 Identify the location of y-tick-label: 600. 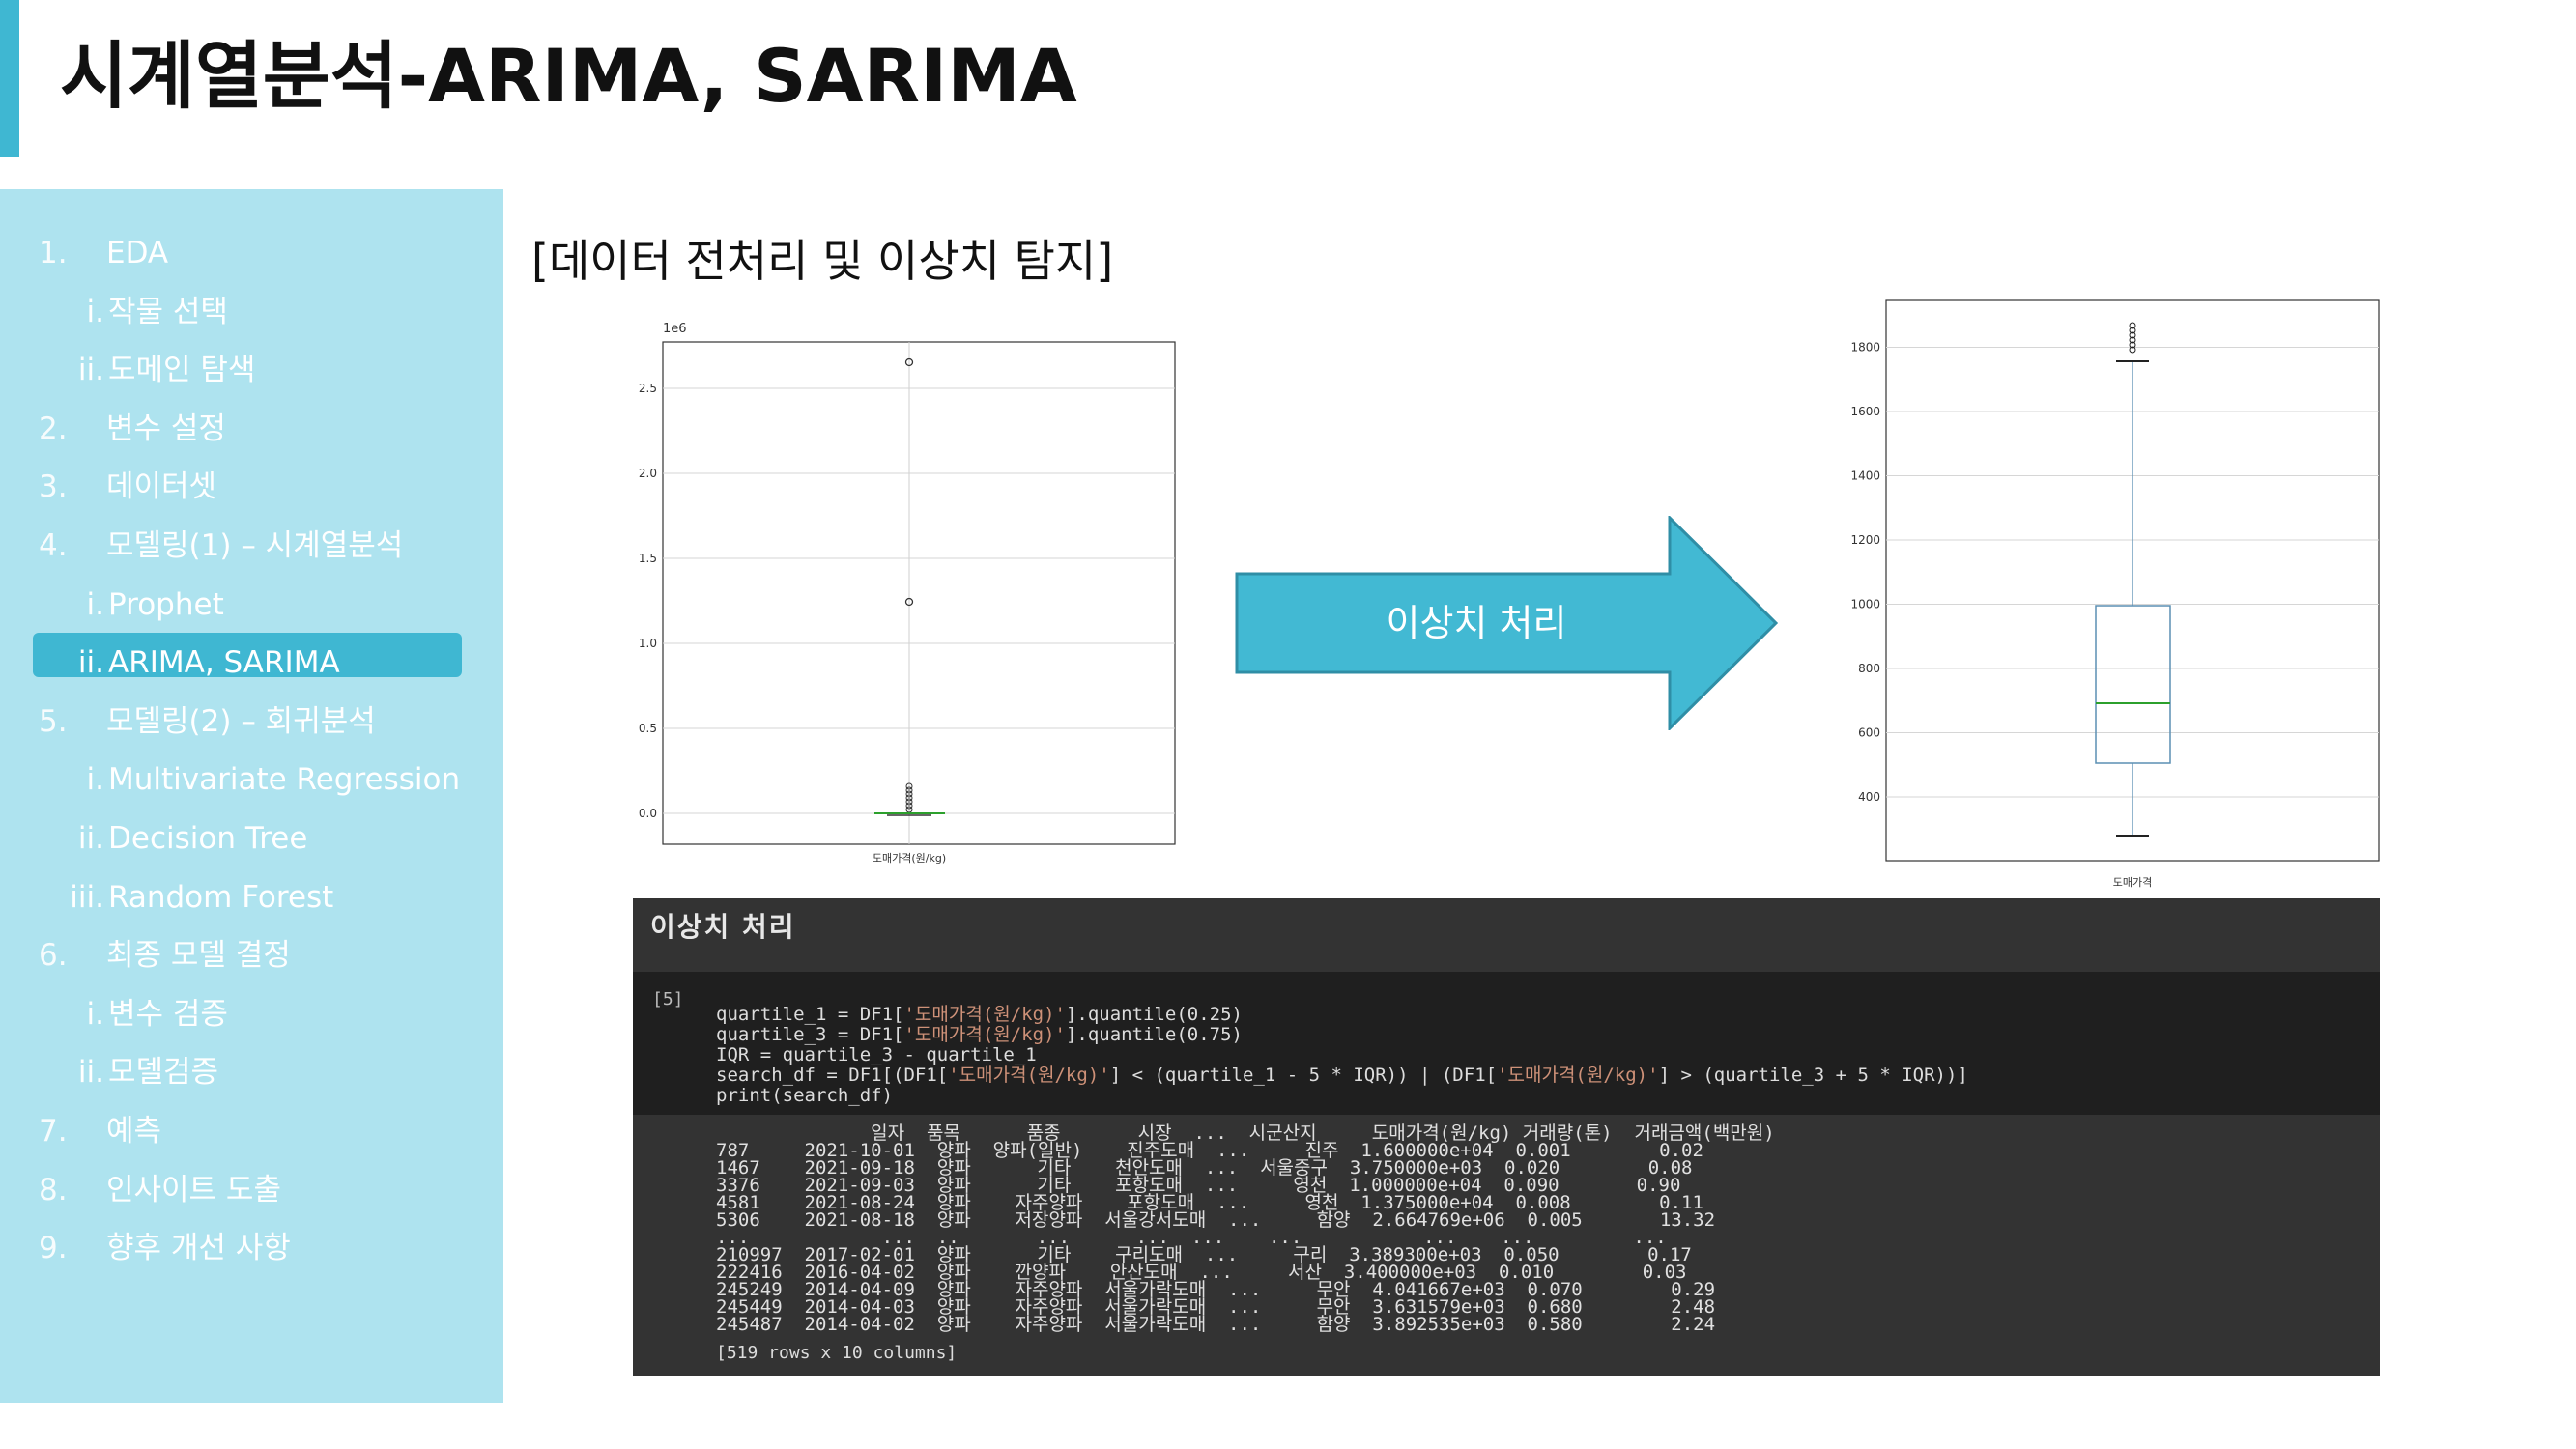
(1869, 733).